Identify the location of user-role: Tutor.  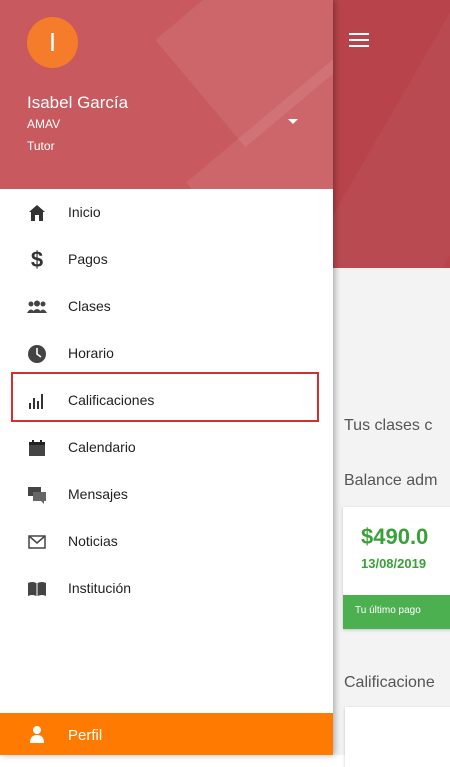
(41, 146).